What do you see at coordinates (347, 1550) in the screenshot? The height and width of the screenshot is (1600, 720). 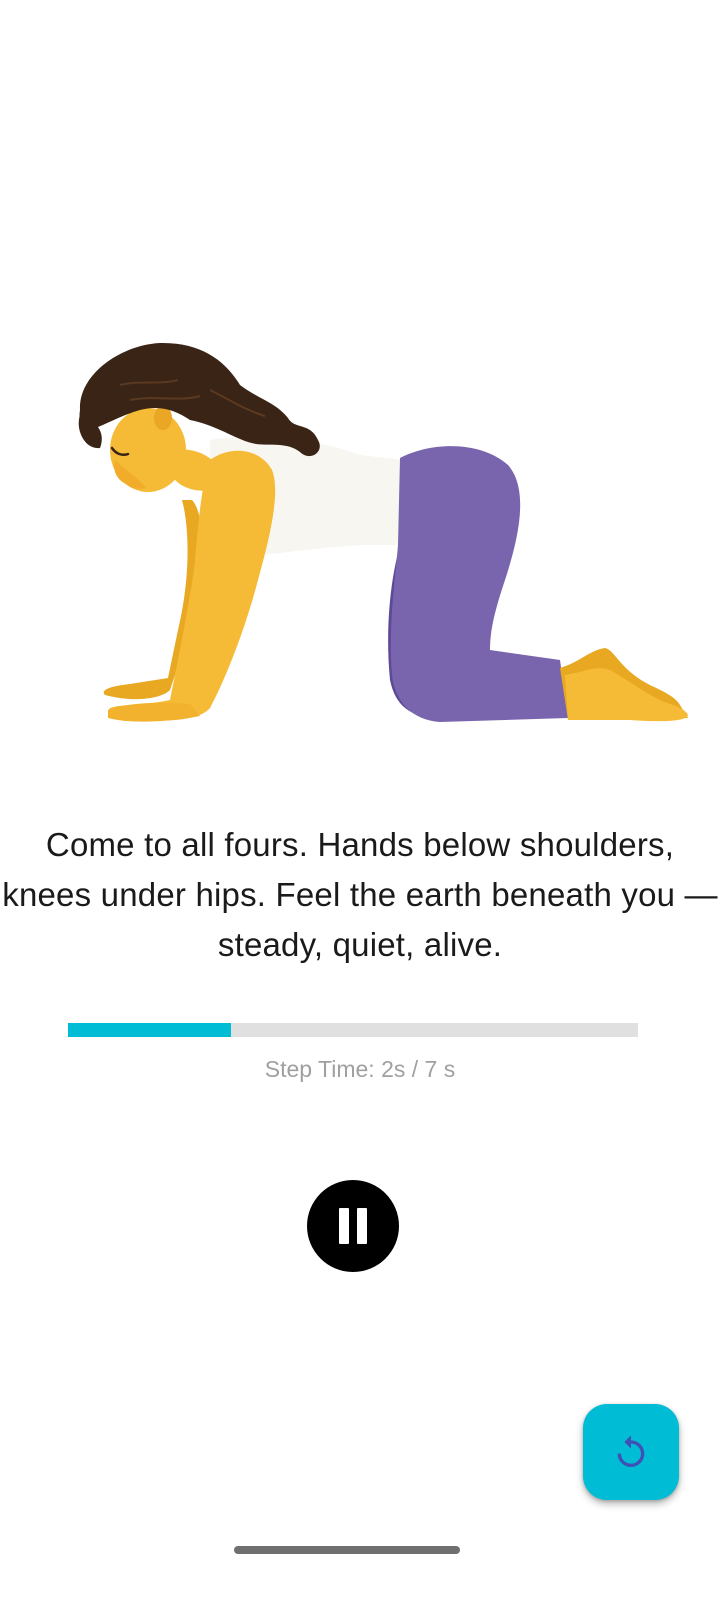 I see `home-indicator` at bounding box center [347, 1550].